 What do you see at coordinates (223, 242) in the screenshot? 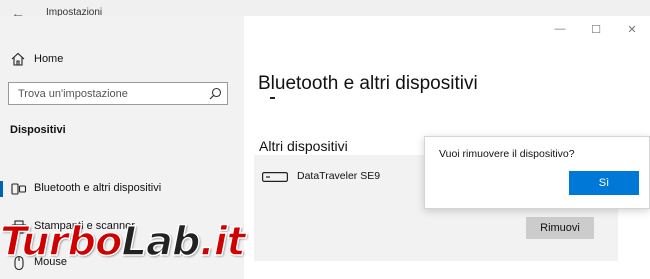
I see `watermark-part-3: .it` at bounding box center [223, 242].